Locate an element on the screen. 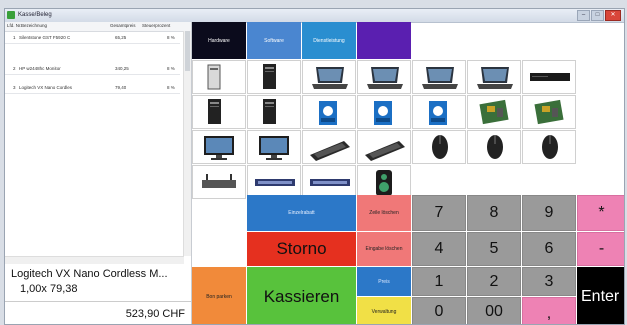 The image size is (627, 325). zeile-loschen-button: Zeile löschen is located at coordinates (384, 213).